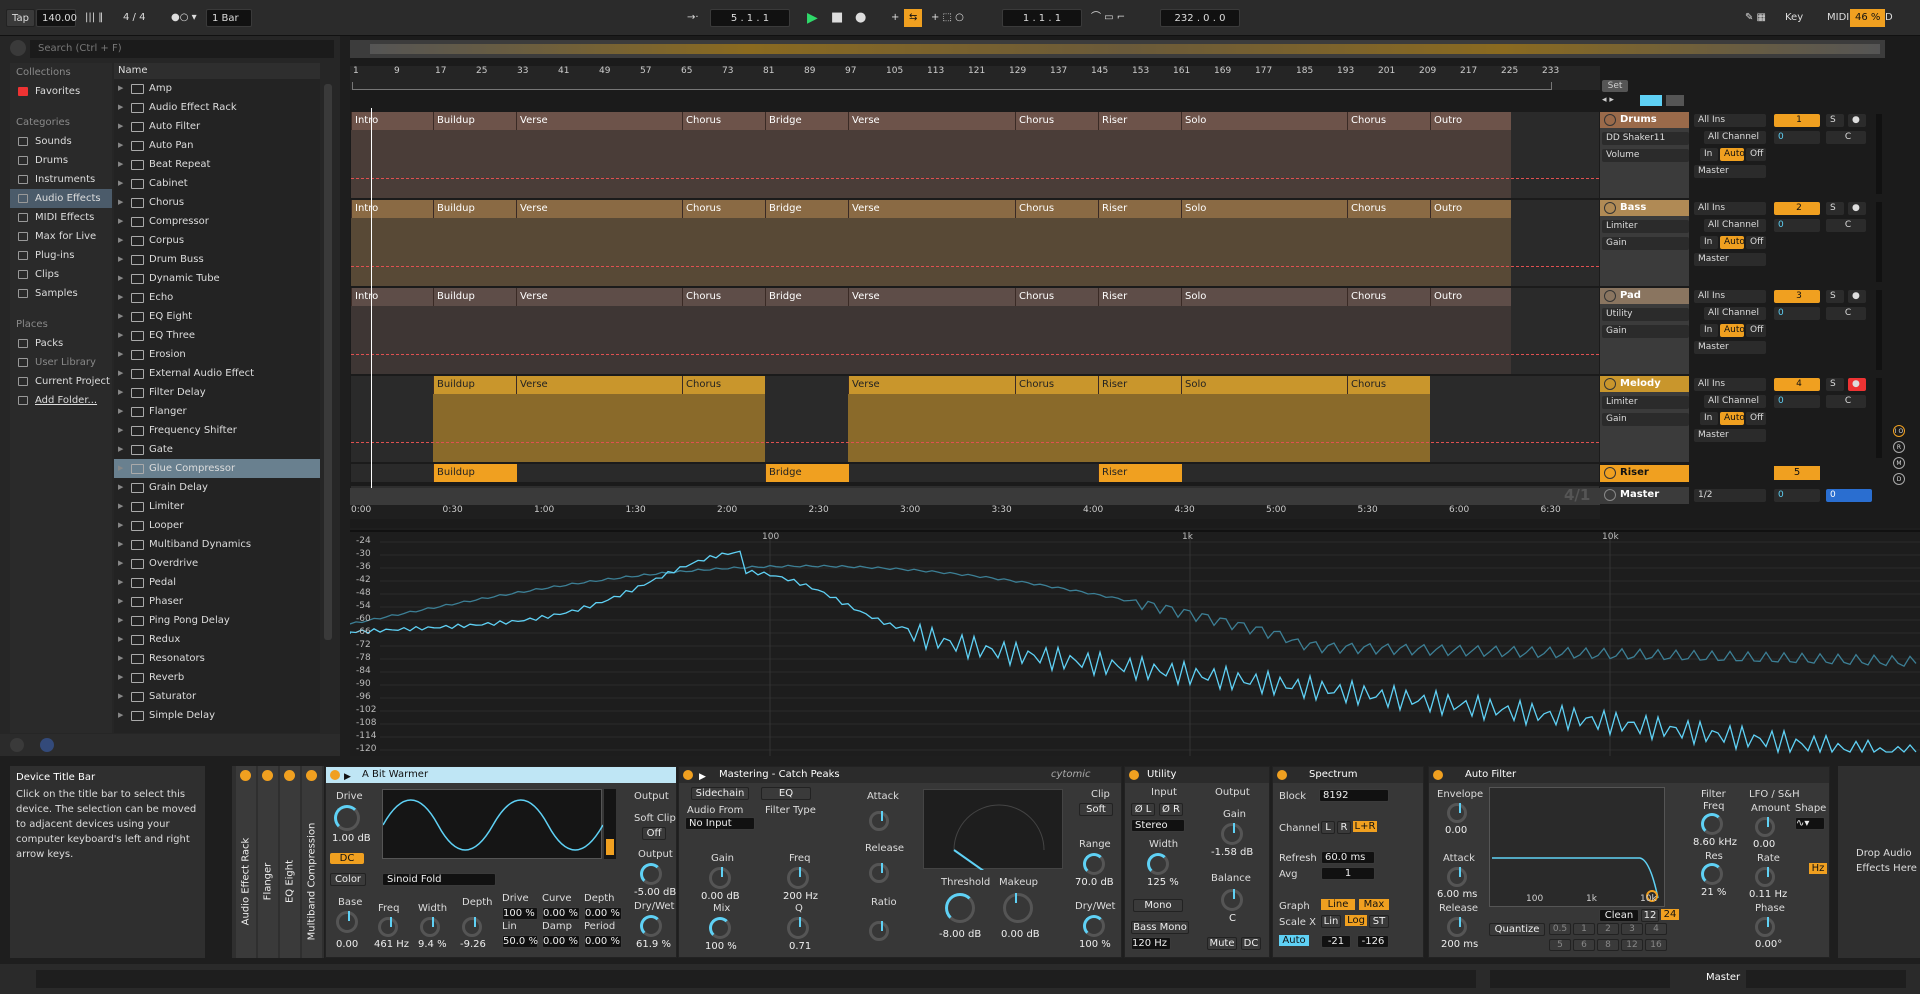 Image resolution: width=1920 pixels, height=994 pixels. I want to click on drive-knob, so click(347, 818).